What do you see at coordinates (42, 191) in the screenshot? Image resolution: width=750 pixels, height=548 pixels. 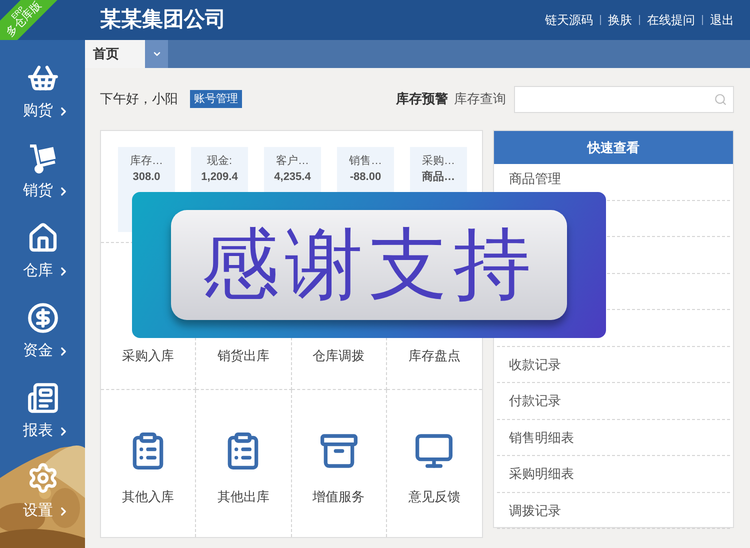 I see `sidebar-label: 销货` at bounding box center [42, 191].